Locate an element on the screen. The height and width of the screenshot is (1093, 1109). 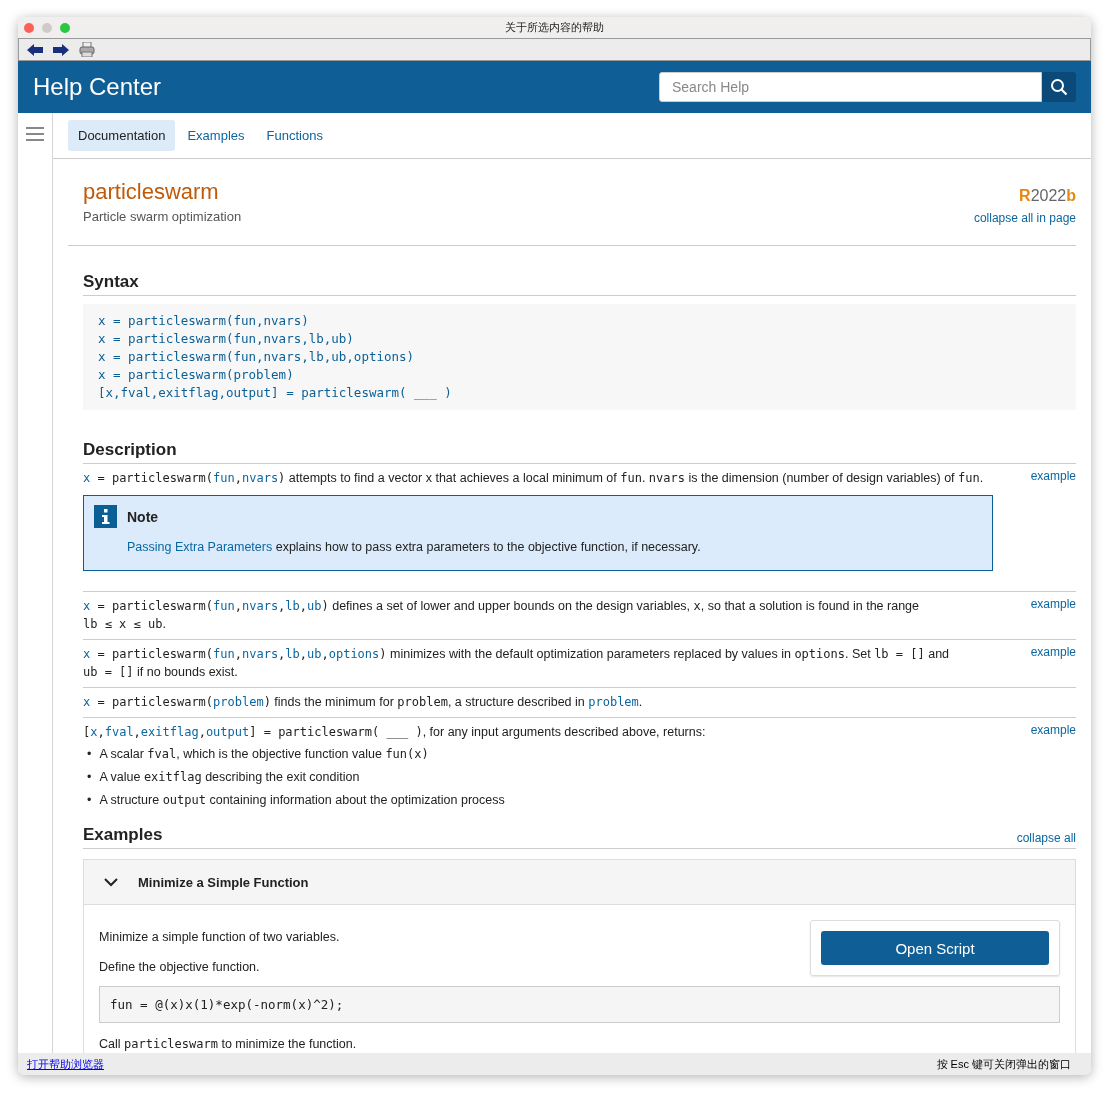
code-block: fun = @(x)x(1)*exp(-norm(x)^2); is located at coordinates (579, 1004).